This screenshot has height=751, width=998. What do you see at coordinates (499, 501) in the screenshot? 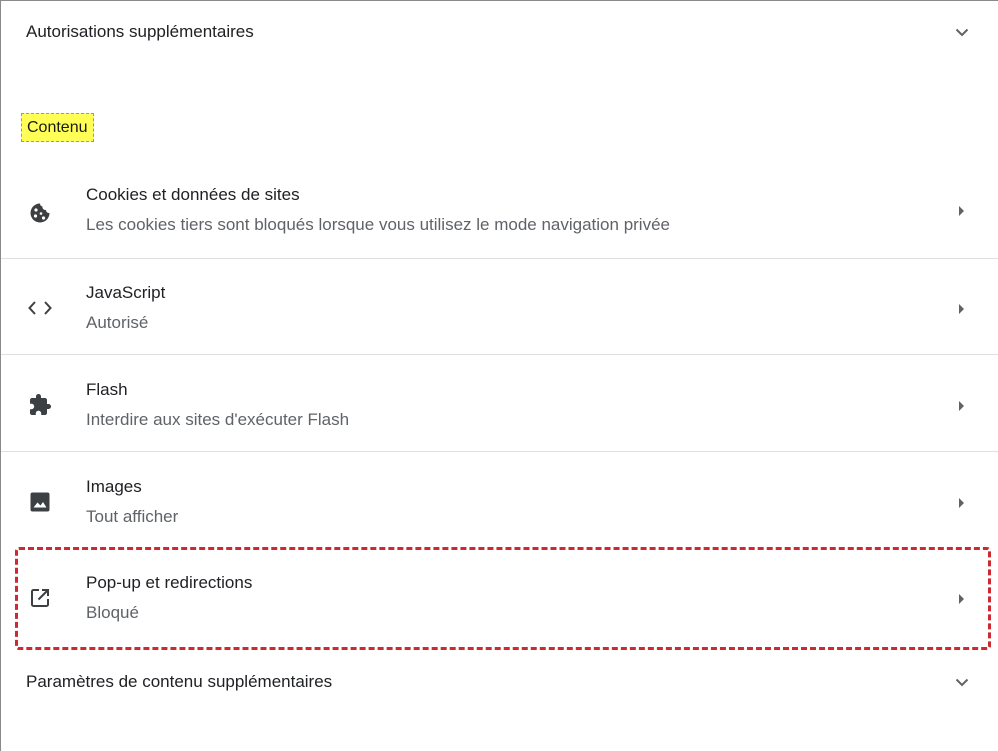
I see `row-images: Images Tout afficher` at bounding box center [499, 501].